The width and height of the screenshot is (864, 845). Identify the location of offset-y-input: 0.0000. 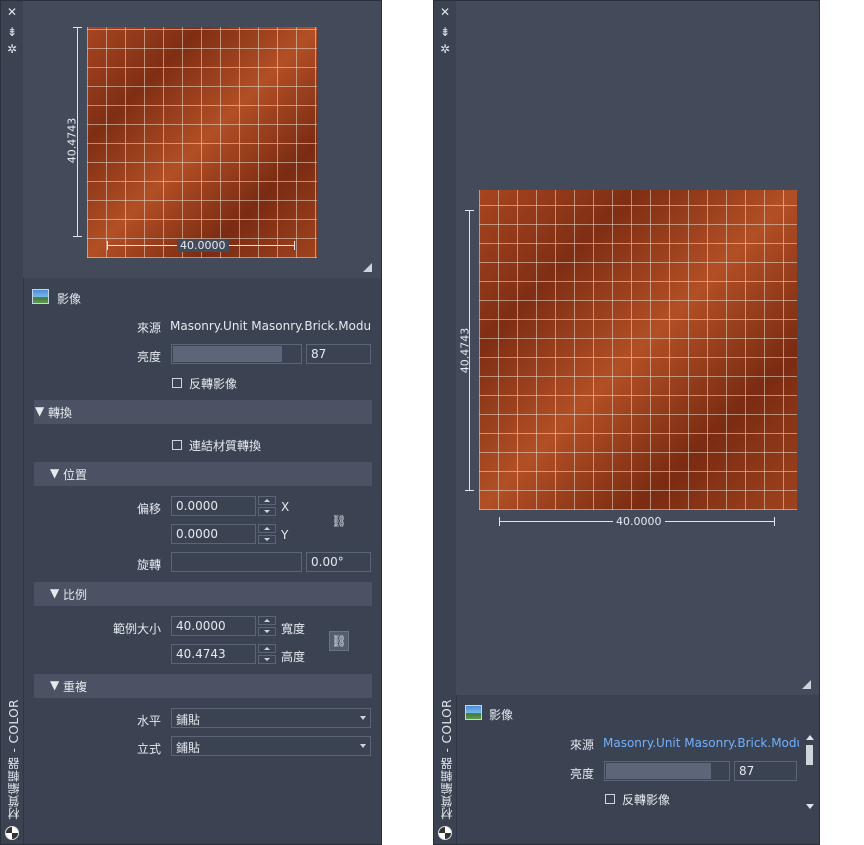
(213, 534).